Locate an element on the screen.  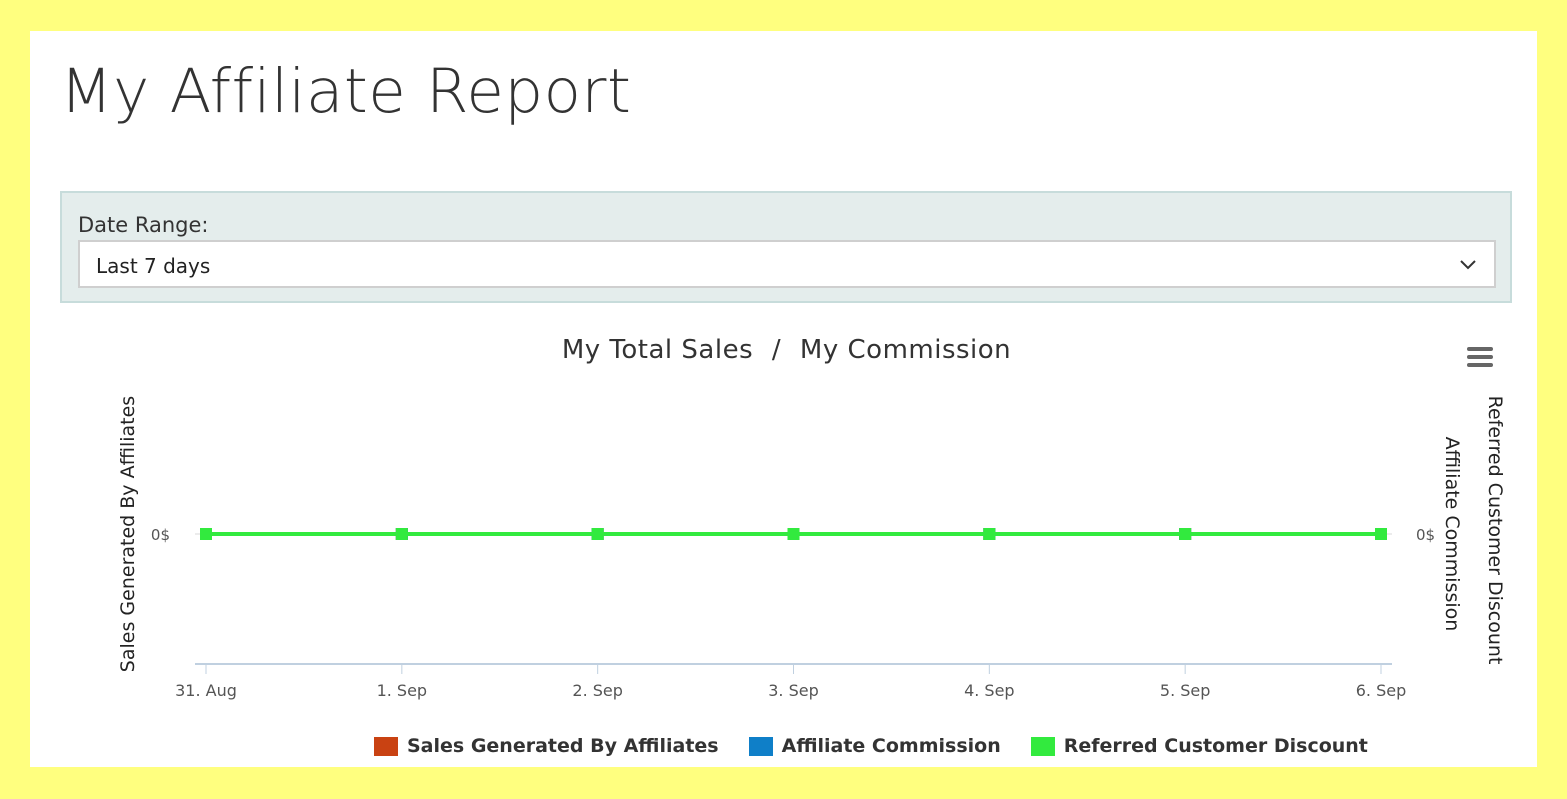
date-range-label: Date Range: is located at coordinates (143, 225).